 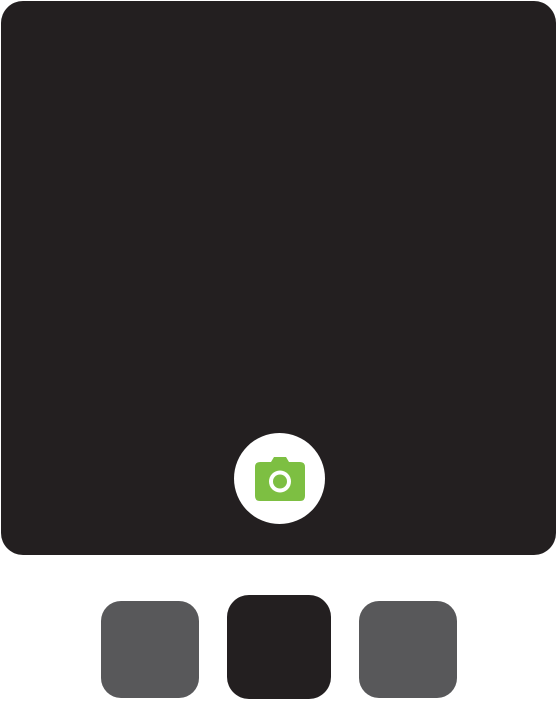 I want to click on capture-button, so click(x=279, y=478).